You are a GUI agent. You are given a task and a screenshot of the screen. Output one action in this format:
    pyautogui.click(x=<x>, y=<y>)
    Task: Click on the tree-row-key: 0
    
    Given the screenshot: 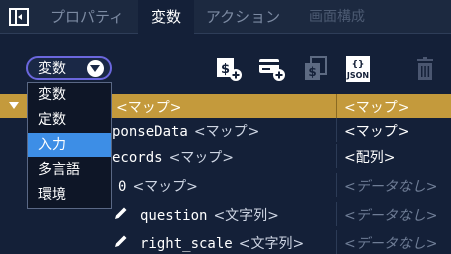 What is the action you would take?
    pyautogui.click(x=122, y=187)
    